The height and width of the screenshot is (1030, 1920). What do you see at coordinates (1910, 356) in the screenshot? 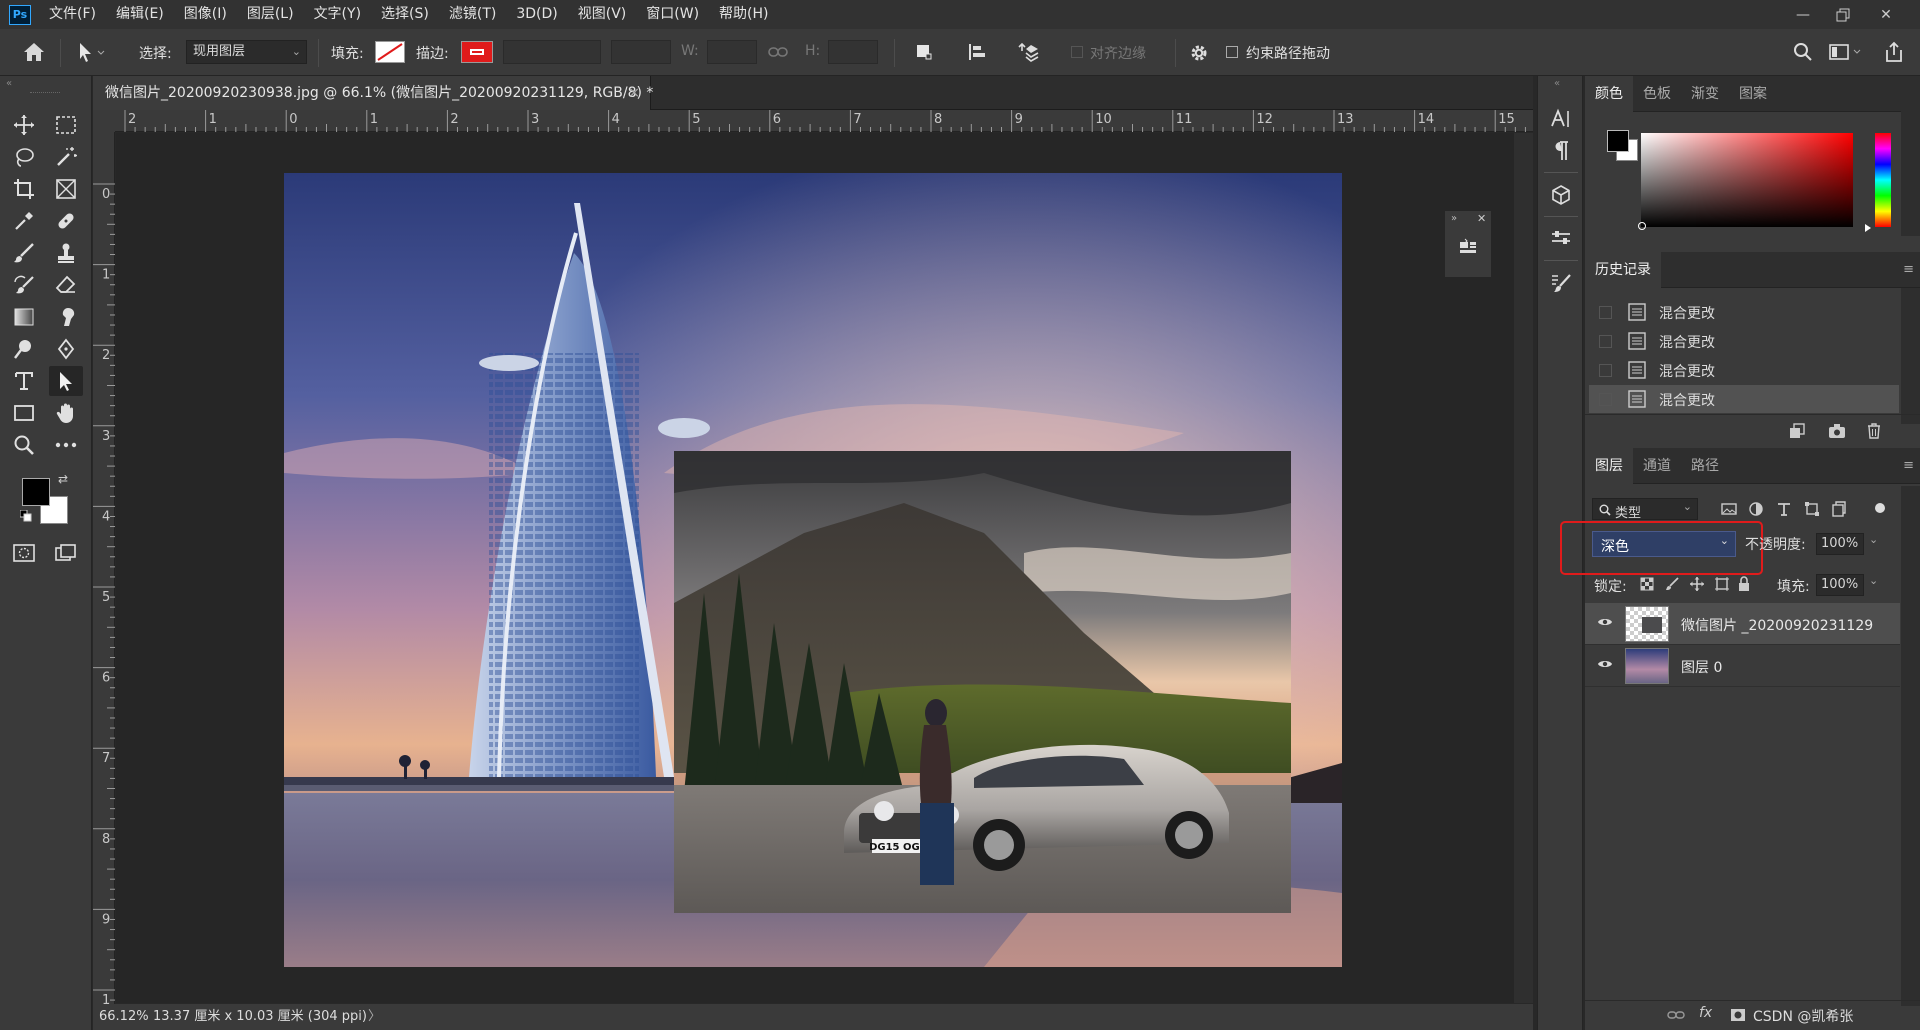
I see `history-scrollbar` at bounding box center [1910, 356].